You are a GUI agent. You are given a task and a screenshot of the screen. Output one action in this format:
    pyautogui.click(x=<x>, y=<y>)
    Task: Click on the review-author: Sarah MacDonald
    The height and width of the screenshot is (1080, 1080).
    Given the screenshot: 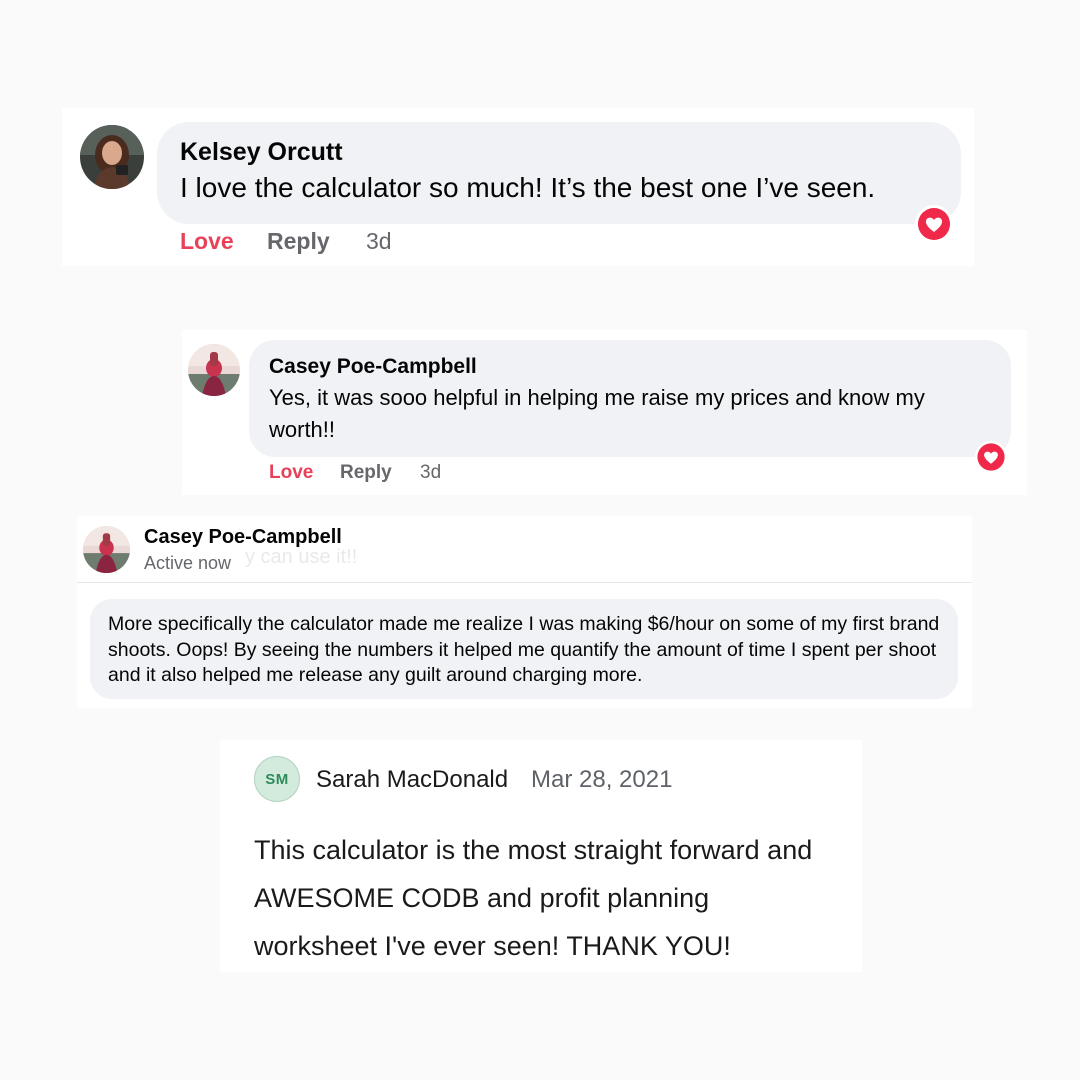 What is the action you would take?
    pyautogui.click(x=412, y=779)
    